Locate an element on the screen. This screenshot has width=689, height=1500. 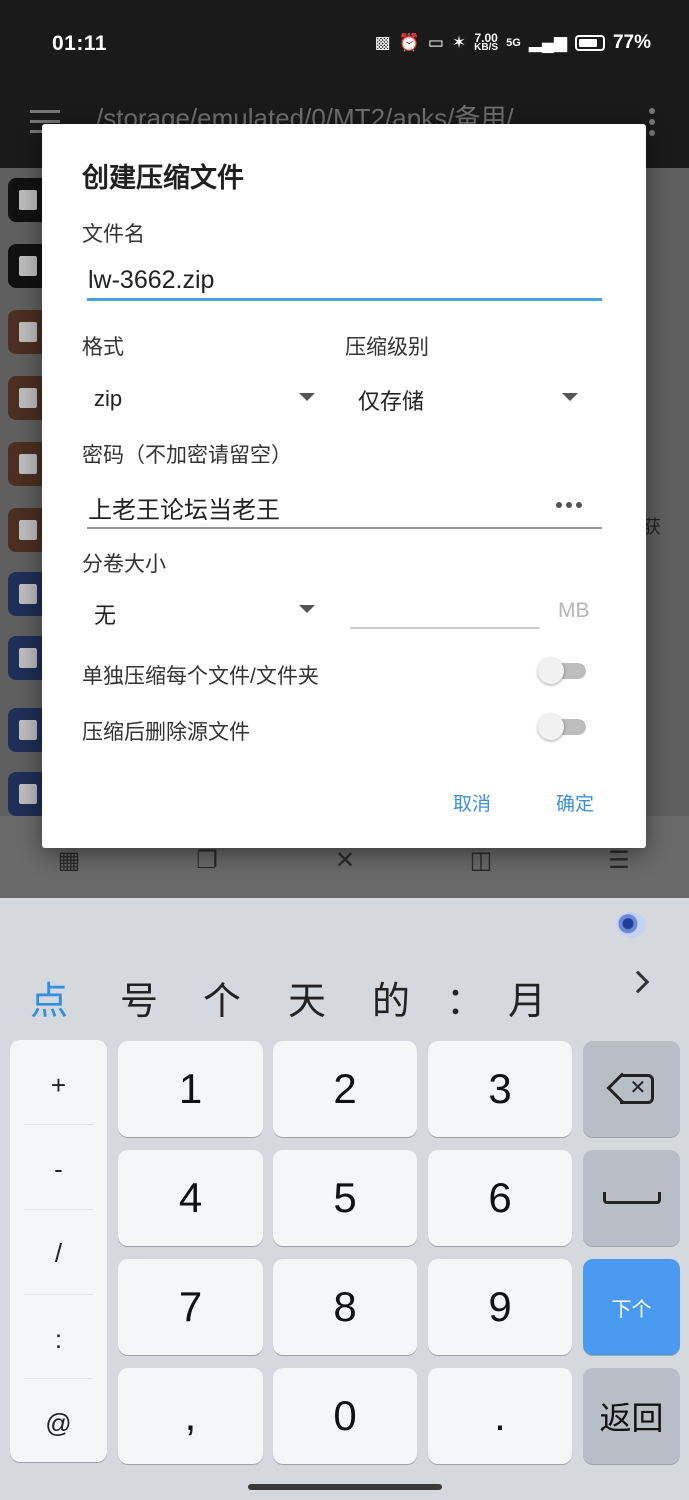
net-speed: 7.00 KB/S is located at coordinates (486, 42).